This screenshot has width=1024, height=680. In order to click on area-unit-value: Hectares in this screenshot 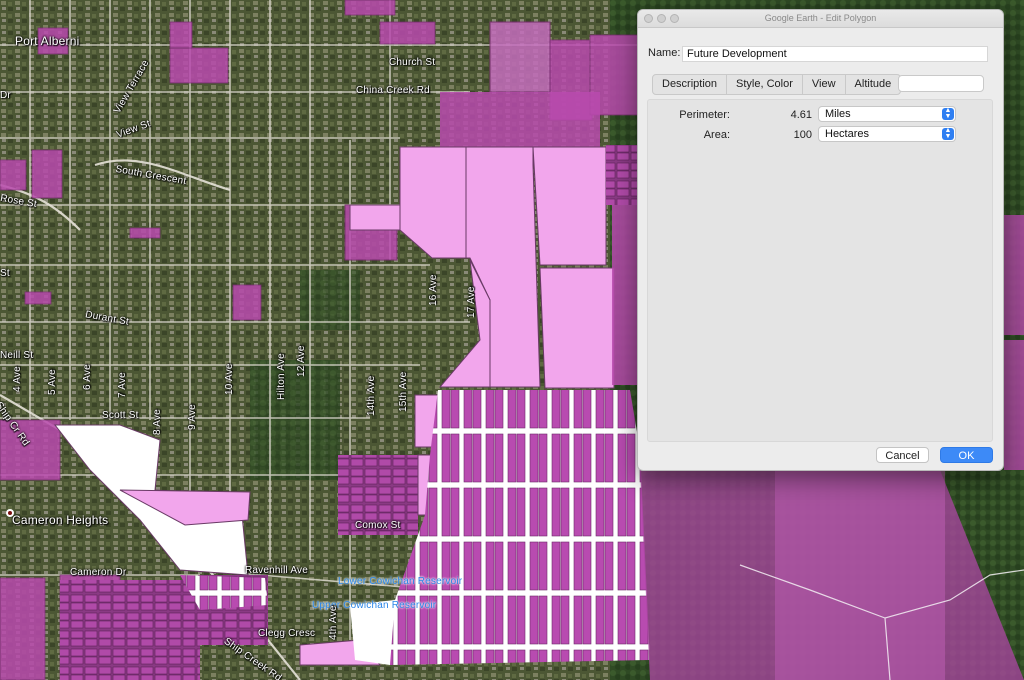, I will do `click(847, 134)`.